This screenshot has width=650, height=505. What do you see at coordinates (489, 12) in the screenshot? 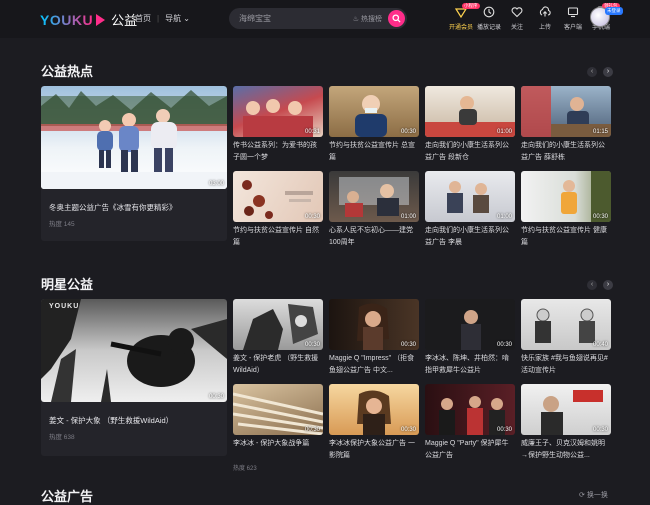
I see `history-icon` at bounding box center [489, 12].